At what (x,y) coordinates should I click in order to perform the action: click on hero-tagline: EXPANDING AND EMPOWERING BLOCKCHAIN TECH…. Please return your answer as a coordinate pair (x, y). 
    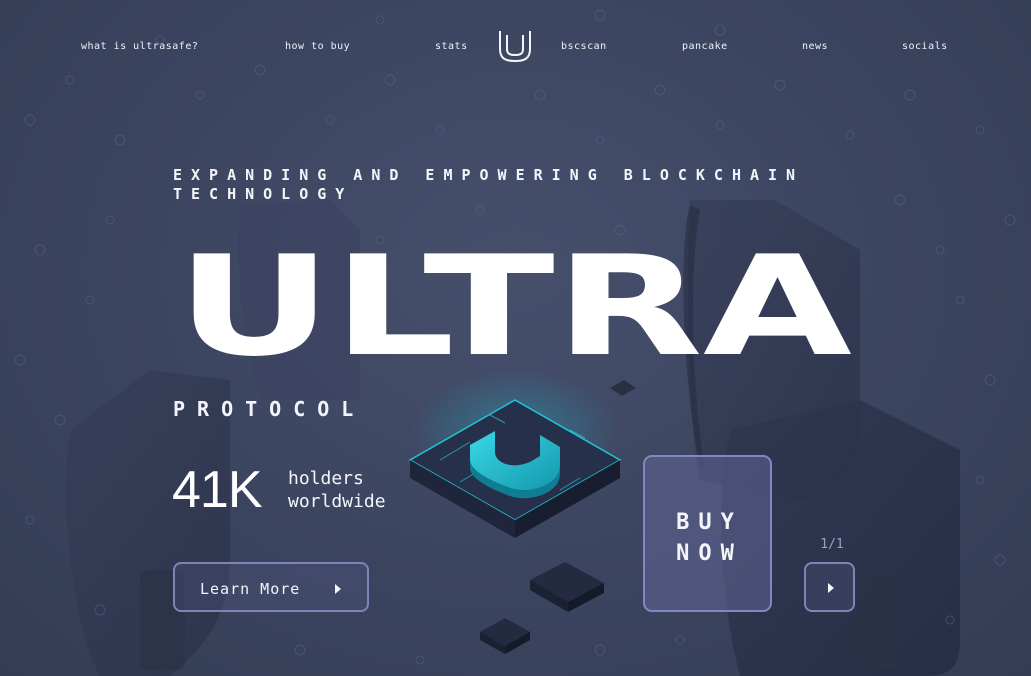
    Looking at the image, I should click on (489, 184).